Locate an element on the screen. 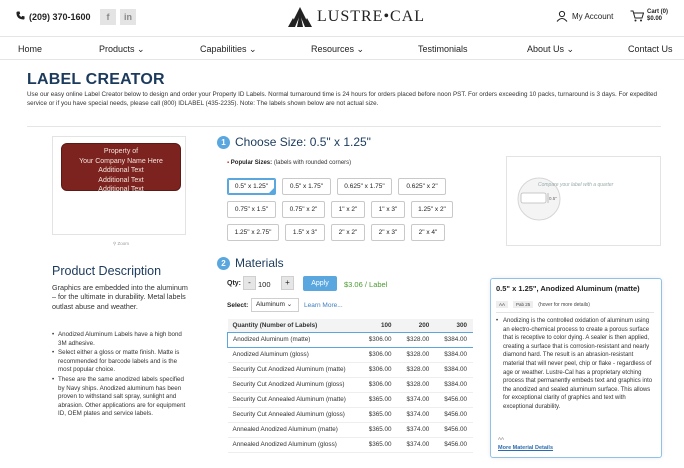 This screenshot has width=684, height=468. nav-about-us: About Us ⌄ is located at coordinates (550, 49).